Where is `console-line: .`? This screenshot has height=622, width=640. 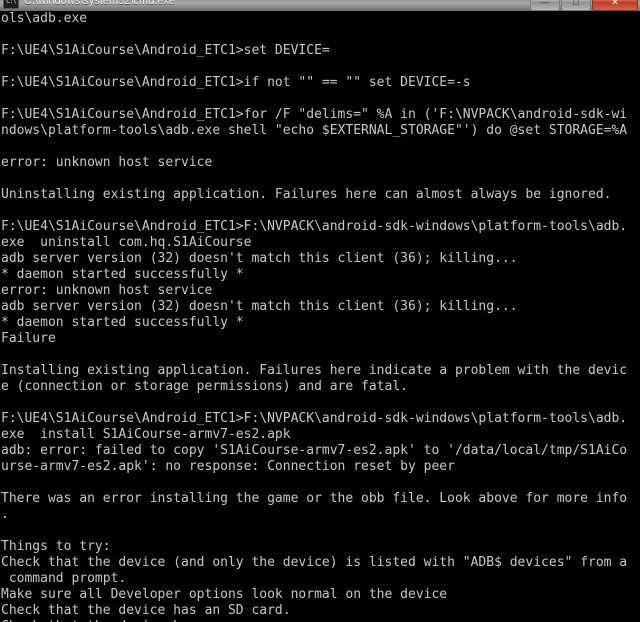
console-line: . is located at coordinates (5, 514).